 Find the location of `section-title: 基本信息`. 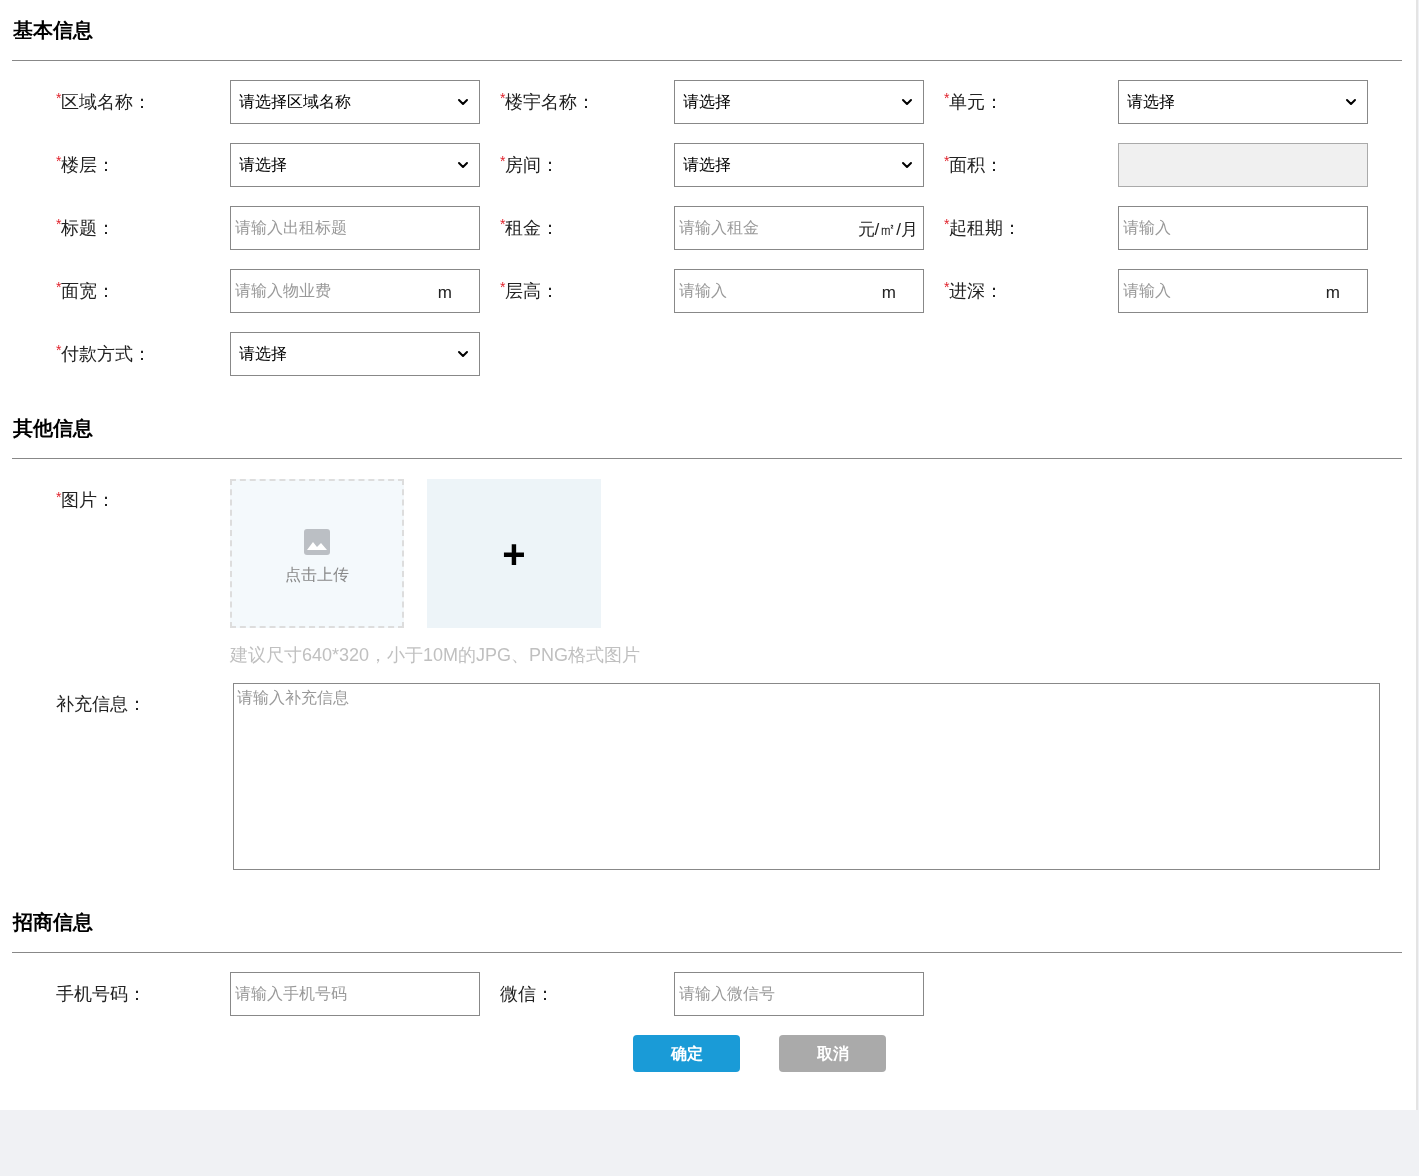

section-title: 基本信息 is located at coordinates (53, 30).